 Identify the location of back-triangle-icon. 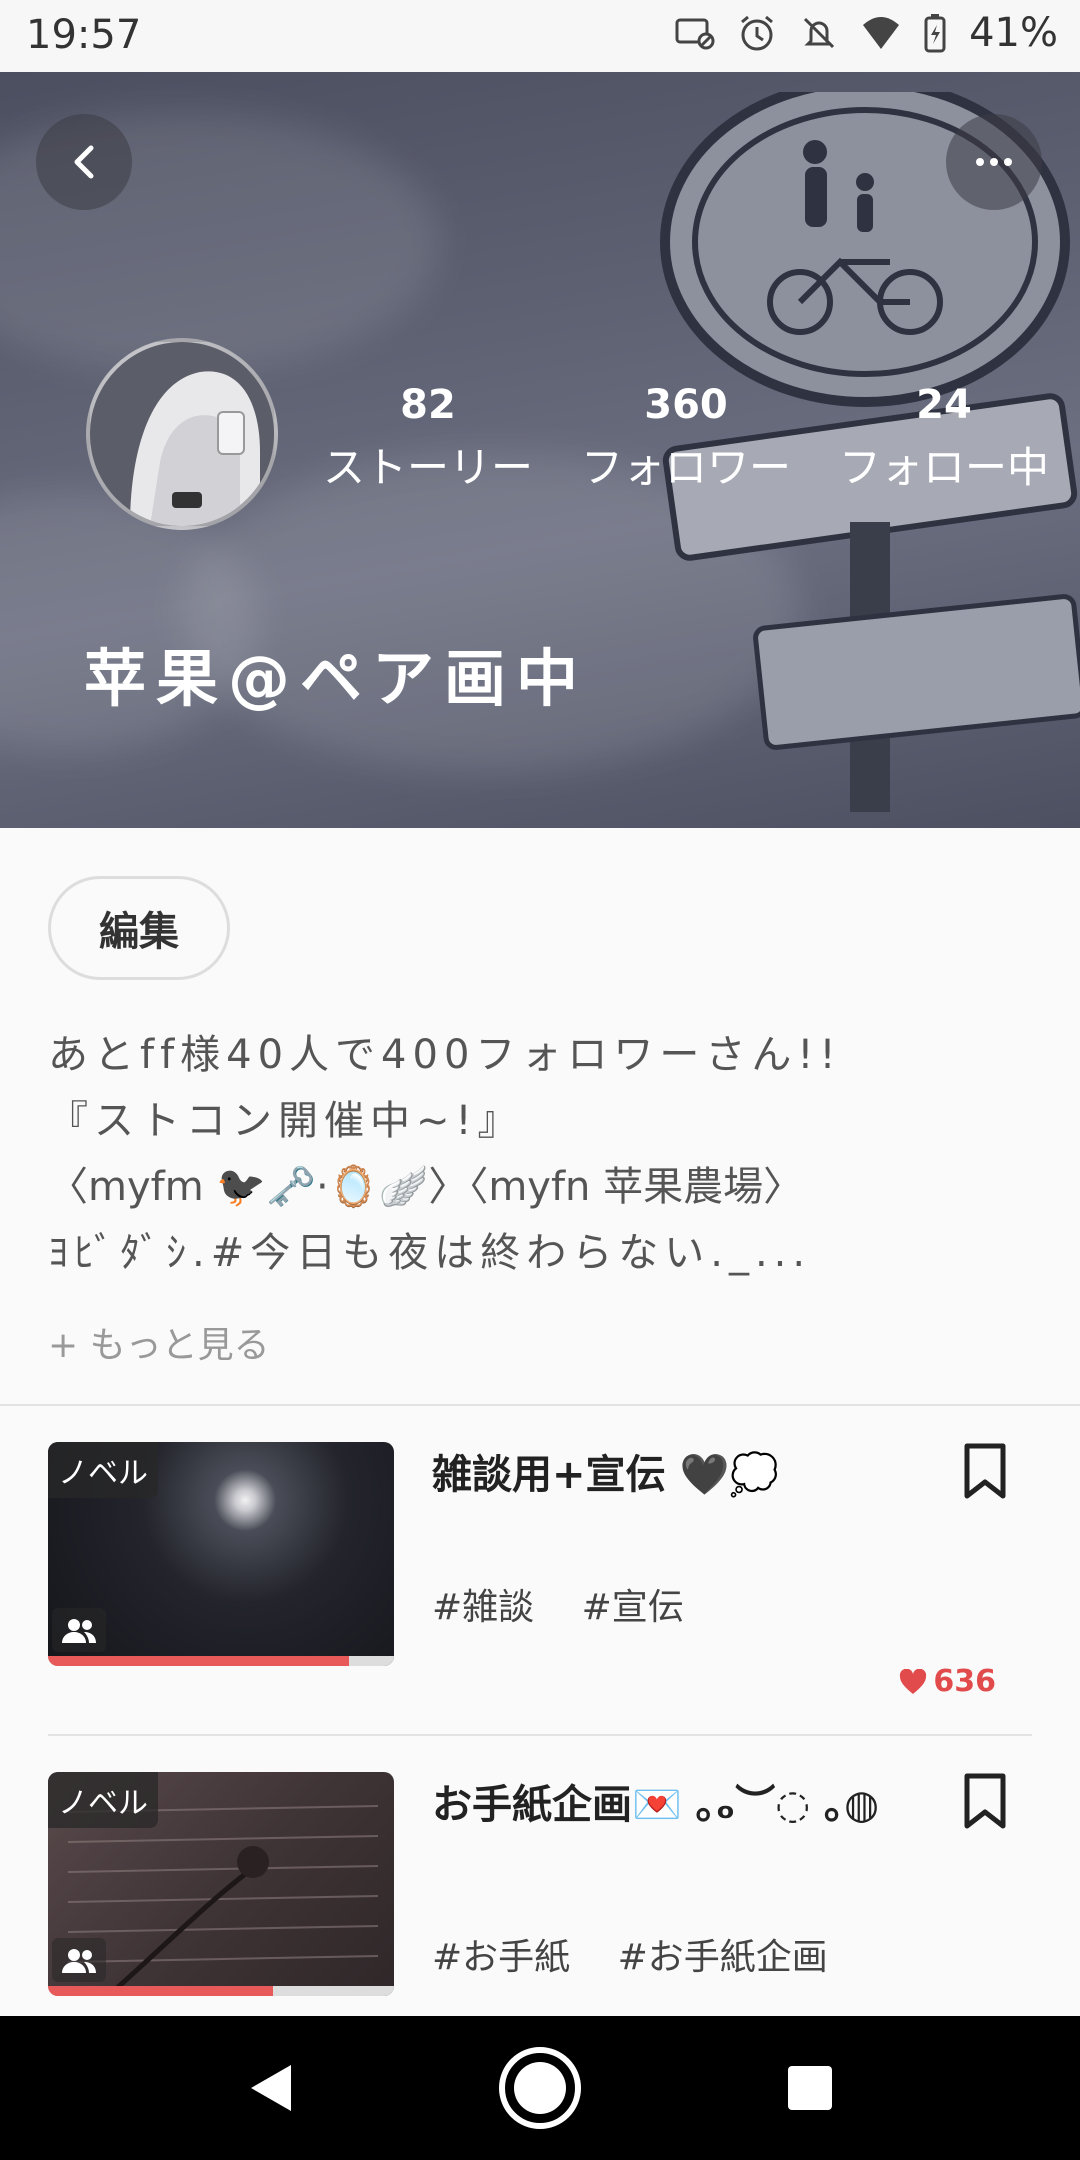
(271, 2088).